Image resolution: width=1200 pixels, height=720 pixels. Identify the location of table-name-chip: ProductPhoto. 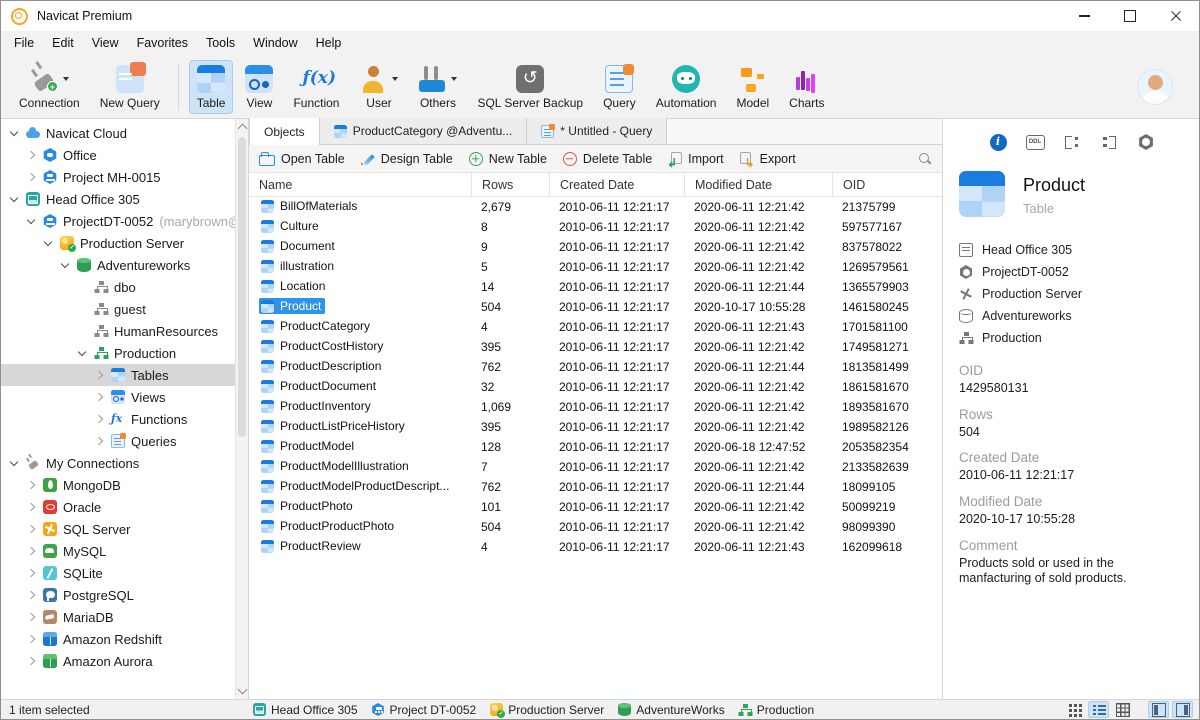
(308, 506).